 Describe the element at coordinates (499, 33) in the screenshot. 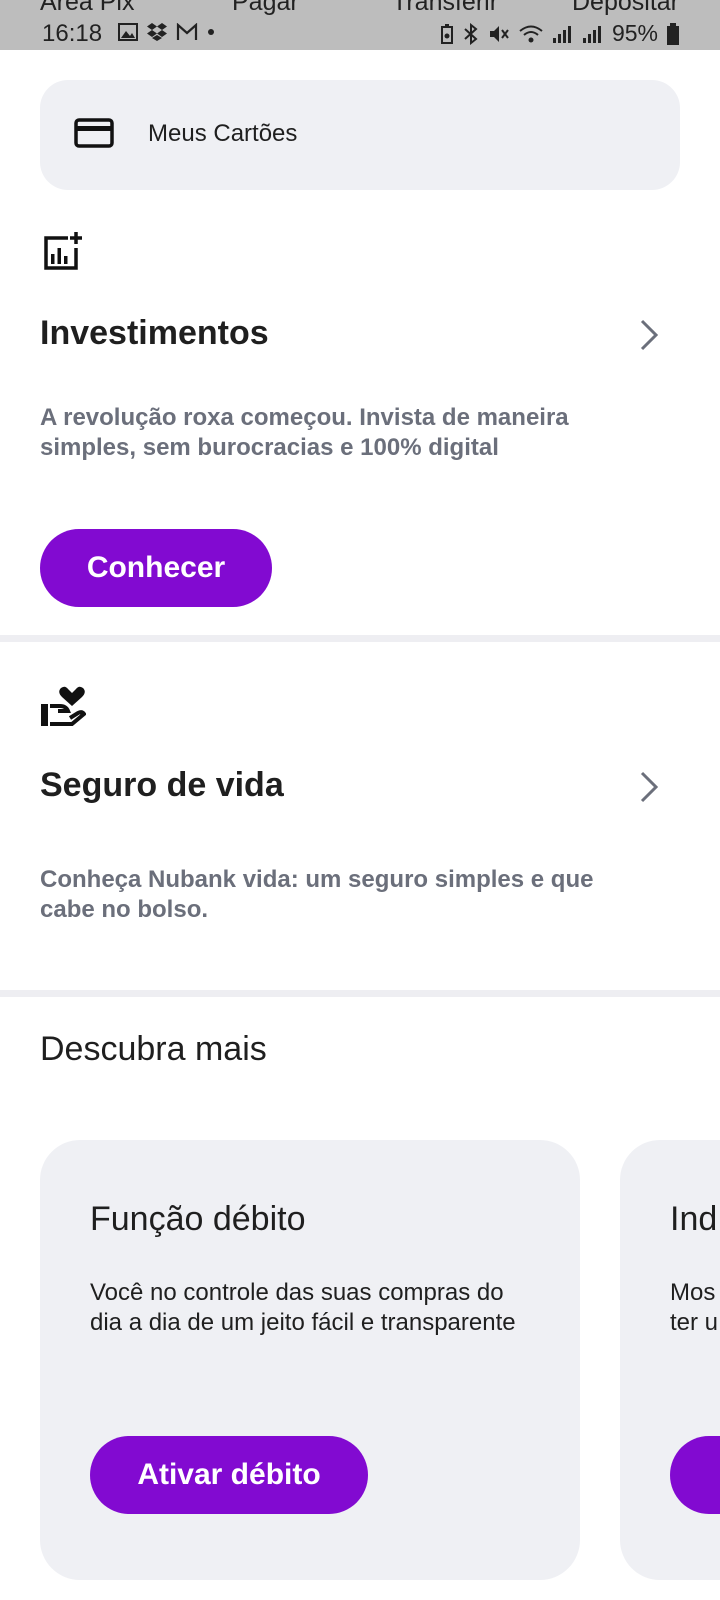

I see `mute-icon` at that location.